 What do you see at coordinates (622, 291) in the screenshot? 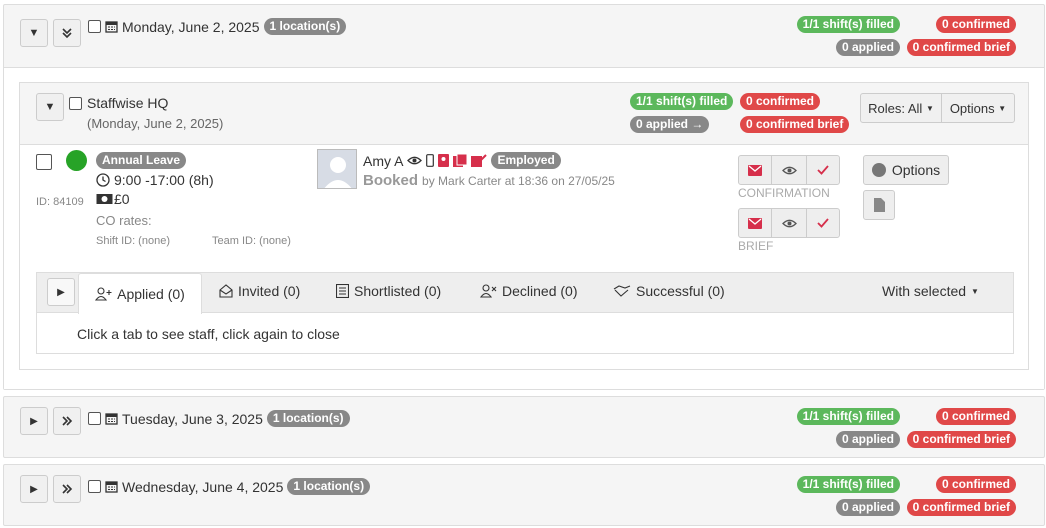
I see `handshake-icon` at bounding box center [622, 291].